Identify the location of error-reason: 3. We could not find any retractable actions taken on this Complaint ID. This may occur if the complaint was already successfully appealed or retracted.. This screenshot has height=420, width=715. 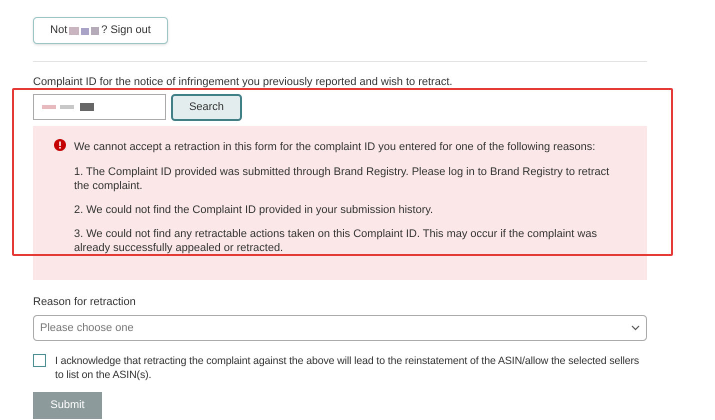
(335, 241).